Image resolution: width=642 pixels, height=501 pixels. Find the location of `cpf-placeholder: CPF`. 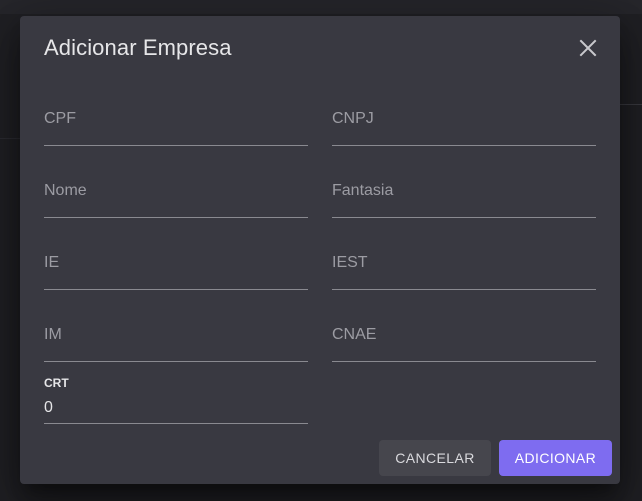

cpf-placeholder: CPF is located at coordinates (60, 118).